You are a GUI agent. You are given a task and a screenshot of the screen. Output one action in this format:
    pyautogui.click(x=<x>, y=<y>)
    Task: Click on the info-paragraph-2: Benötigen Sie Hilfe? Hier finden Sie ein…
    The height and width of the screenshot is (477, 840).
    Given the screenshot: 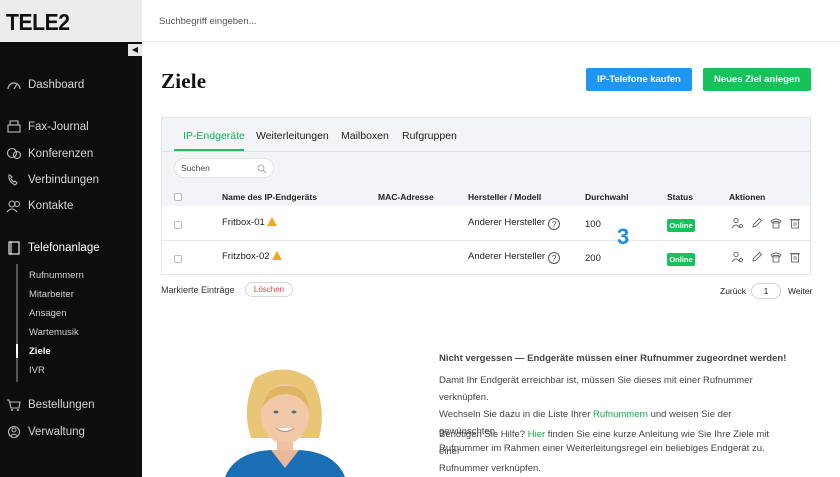 What is the action you would take?
    pyautogui.click(x=614, y=451)
    